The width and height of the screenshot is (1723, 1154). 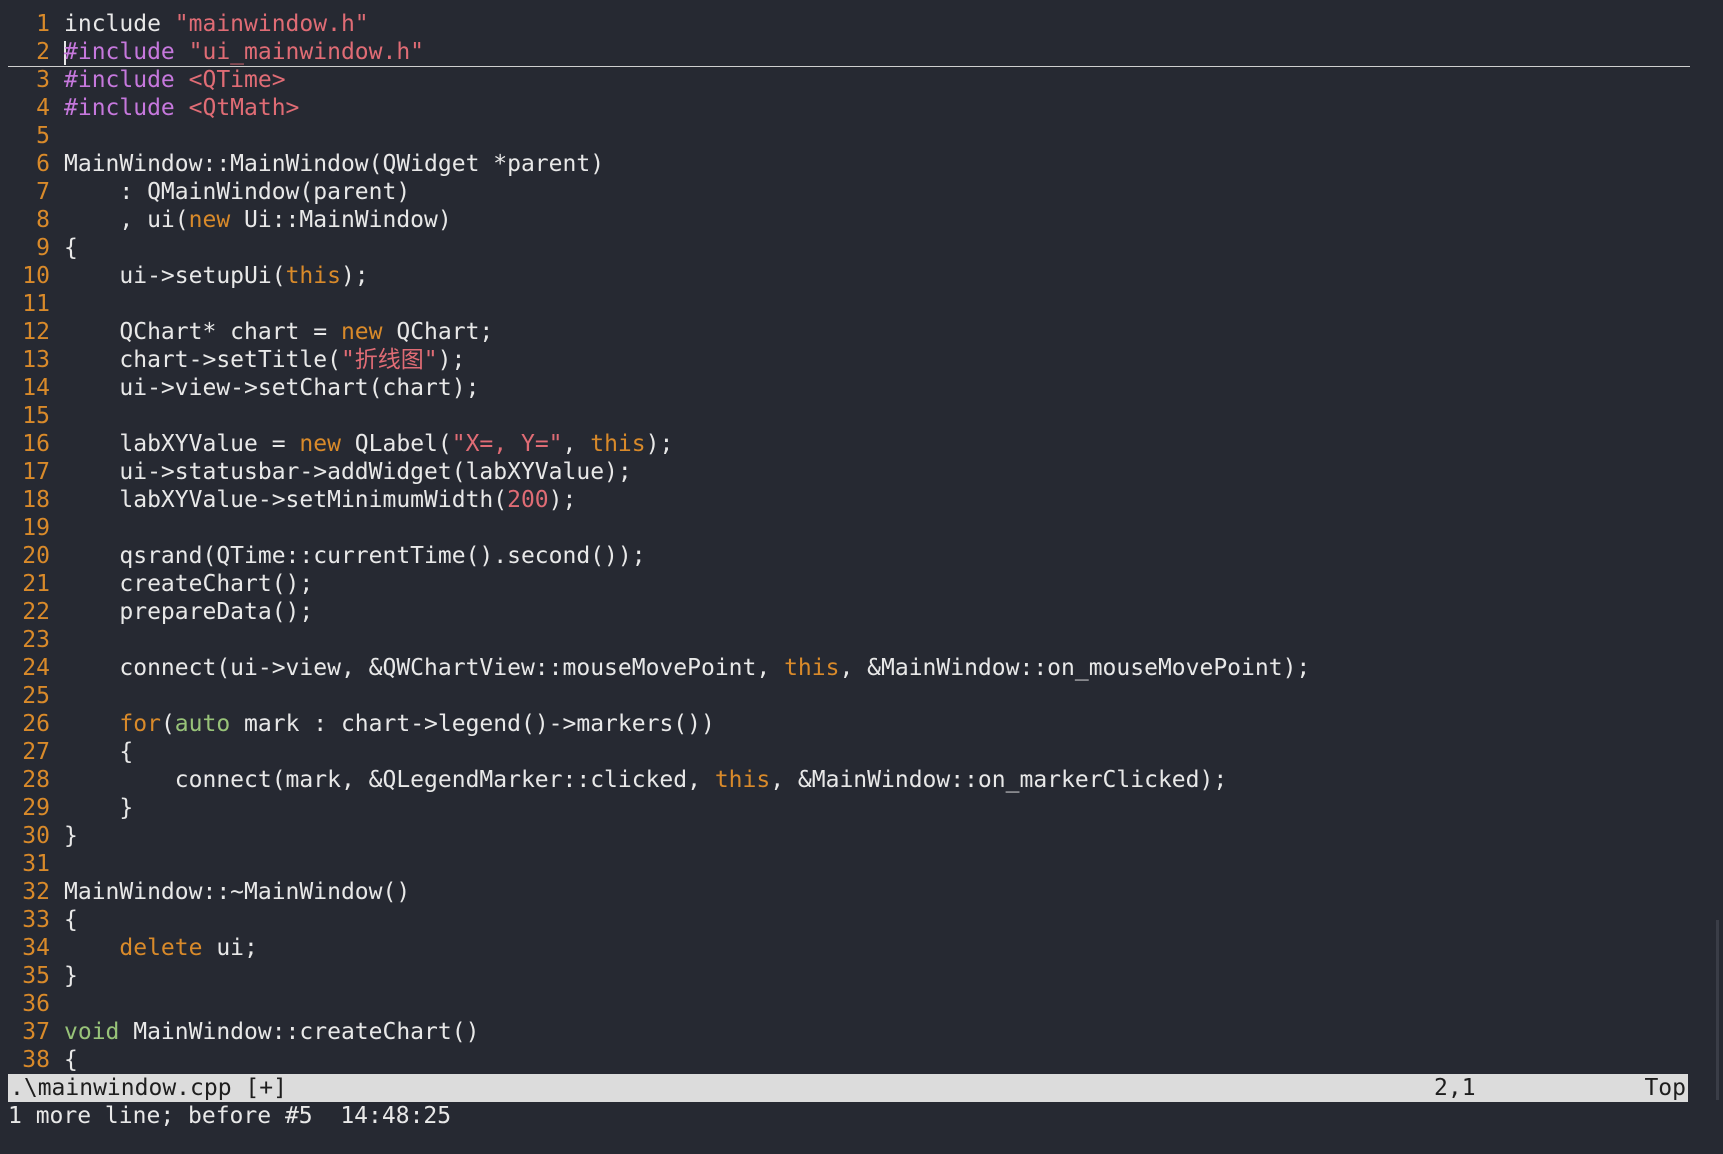 I want to click on code-line: 29 }, so click(x=845, y=808).